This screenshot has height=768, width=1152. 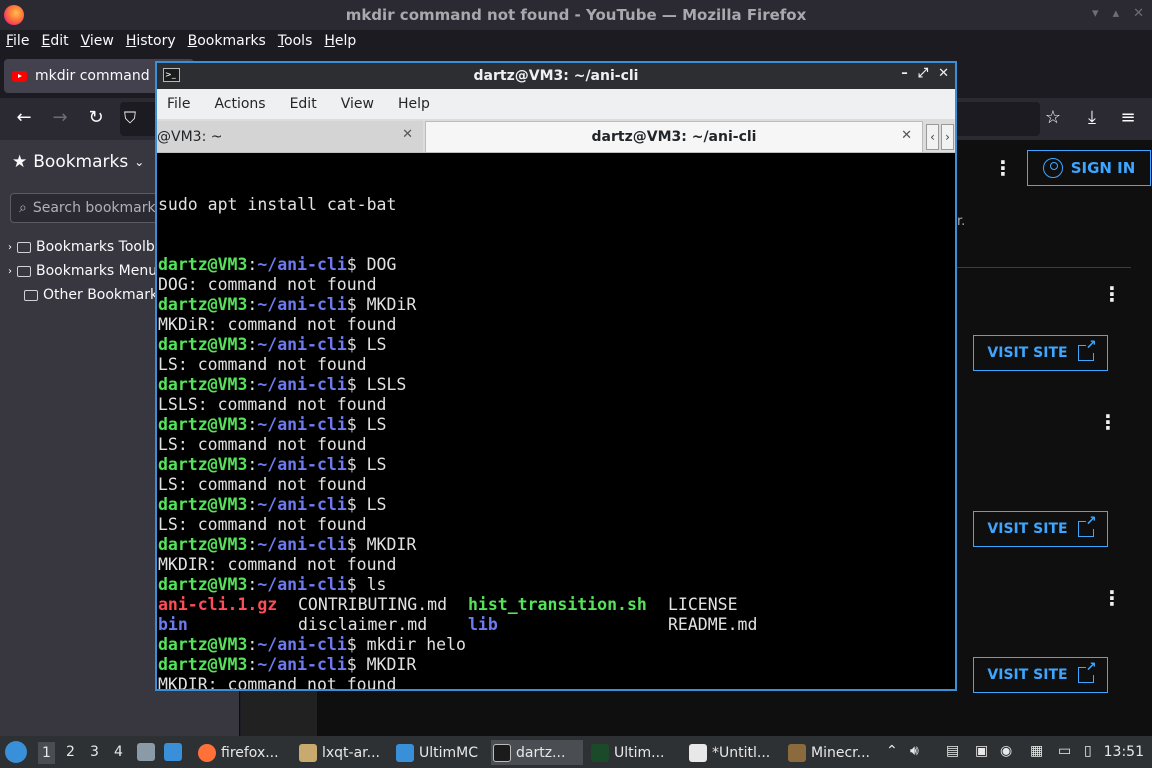 What do you see at coordinates (376, 584) in the screenshot?
I see `typed-command: ls` at bounding box center [376, 584].